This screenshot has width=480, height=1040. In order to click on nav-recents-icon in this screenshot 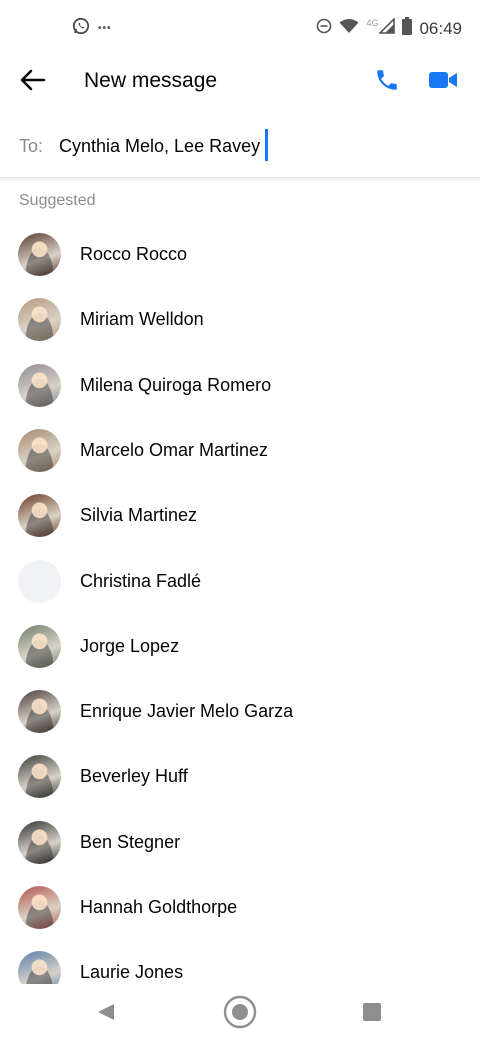, I will do `click(372, 1012)`.